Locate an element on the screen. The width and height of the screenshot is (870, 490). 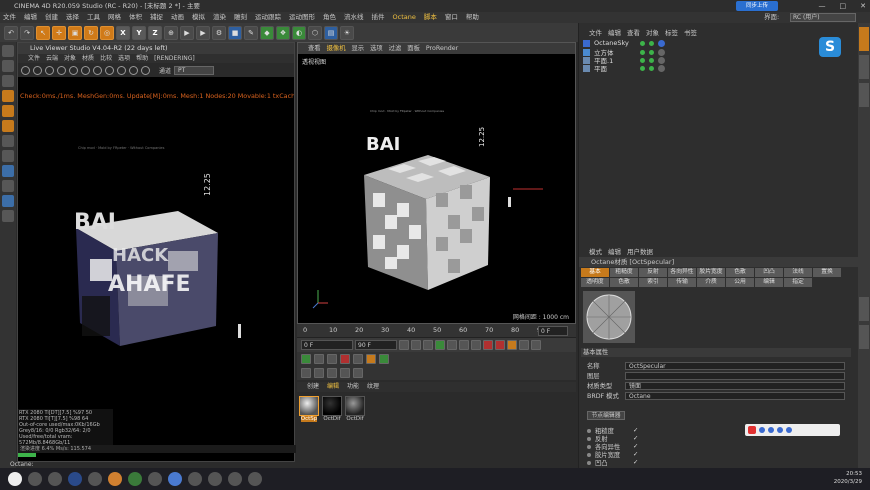
motion-icon is located at coordinates (524, 345).